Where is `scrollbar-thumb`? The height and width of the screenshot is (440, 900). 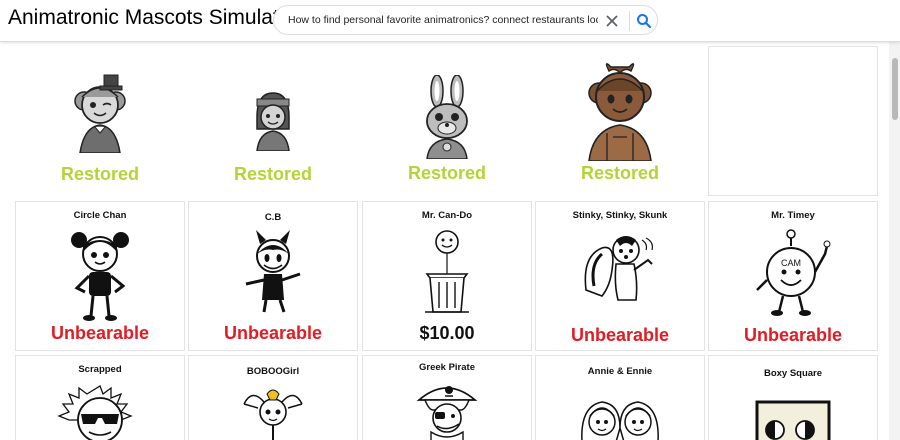 scrollbar-thumb is located at coordinates (895, 89).